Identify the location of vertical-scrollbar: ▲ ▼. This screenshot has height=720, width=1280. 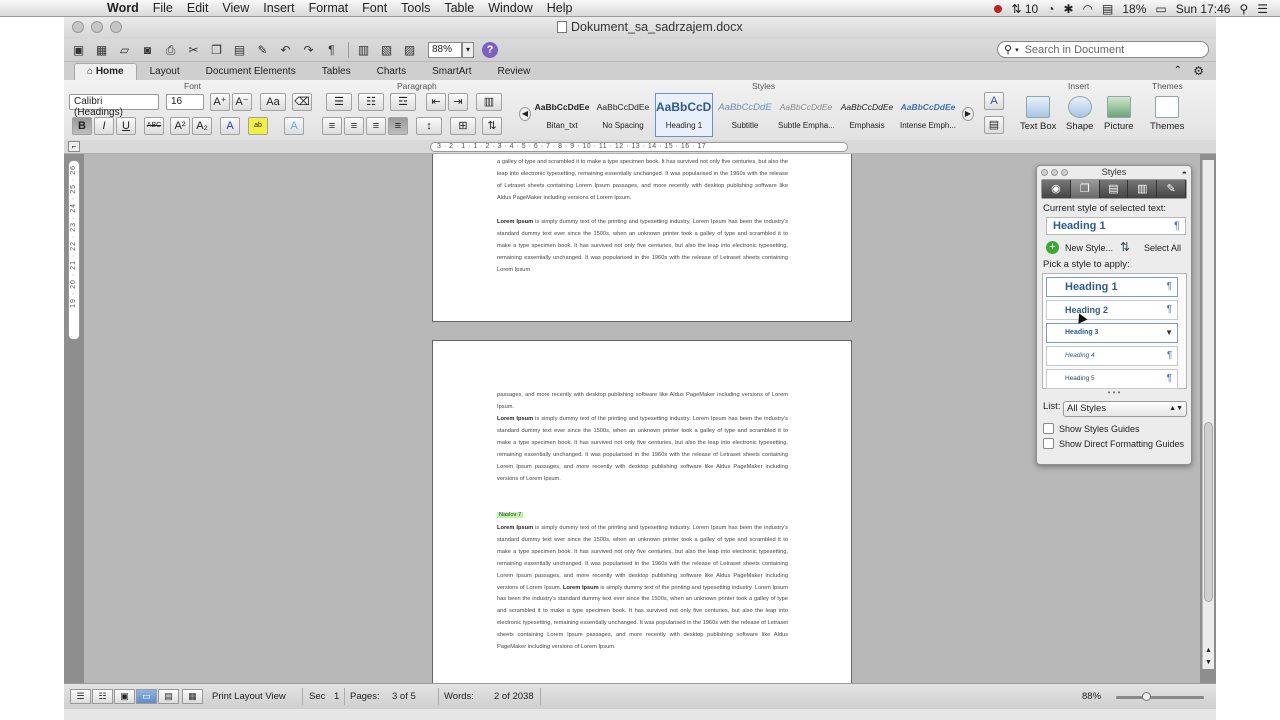
(1208, 414).